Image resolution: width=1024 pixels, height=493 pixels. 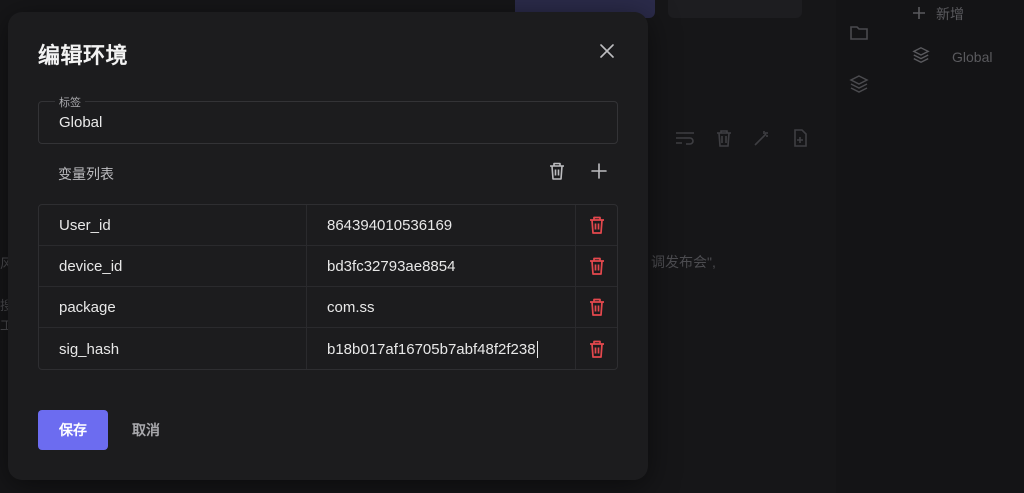 What do you see at coordinates (86, 174) in the screenshot?
I see `variables-title: 变量列表` at bounding box center [86, 174].